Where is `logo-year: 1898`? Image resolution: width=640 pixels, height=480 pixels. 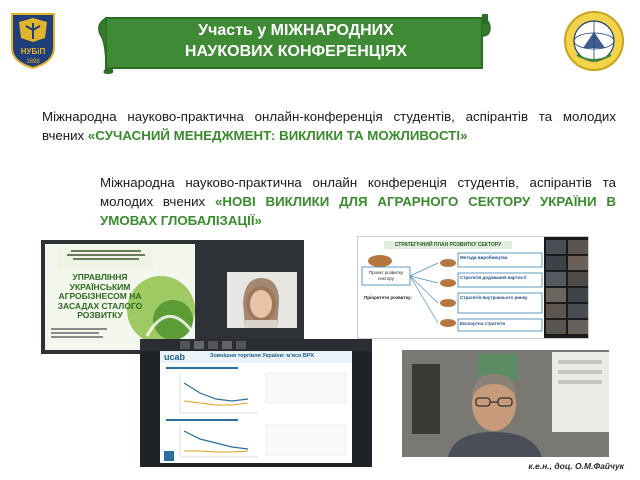
logo-year: 1898 is located at coordinates (33, 62).